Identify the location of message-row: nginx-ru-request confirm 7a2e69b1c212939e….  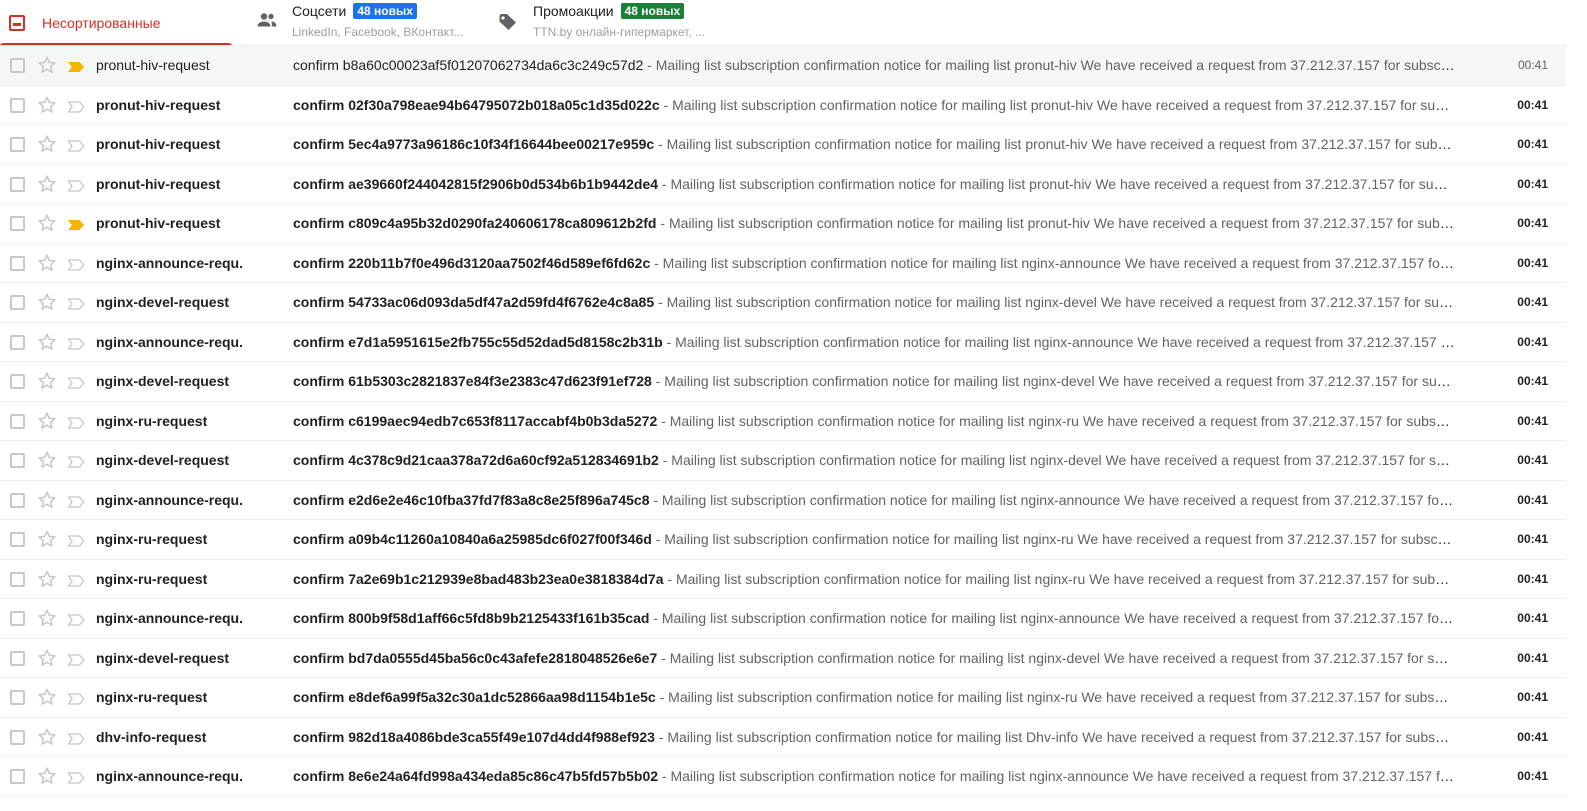
(783, 579).